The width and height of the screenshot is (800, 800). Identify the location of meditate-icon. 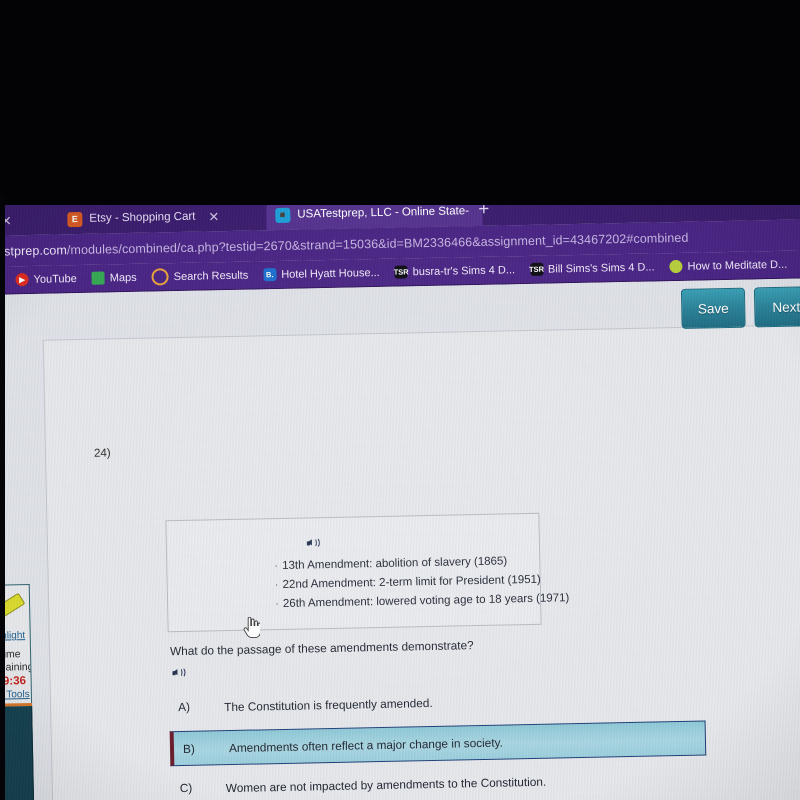
(676, 266).